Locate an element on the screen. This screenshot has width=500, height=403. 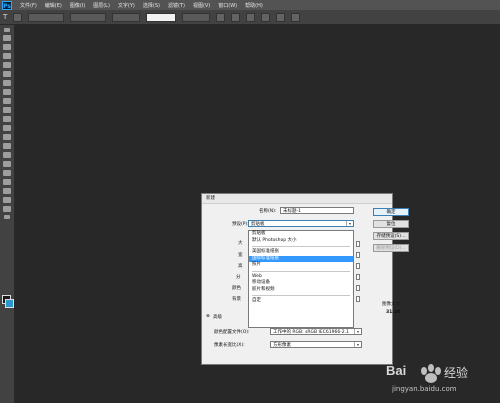
resolution-label: 分 is located at coordinates (238, 277).